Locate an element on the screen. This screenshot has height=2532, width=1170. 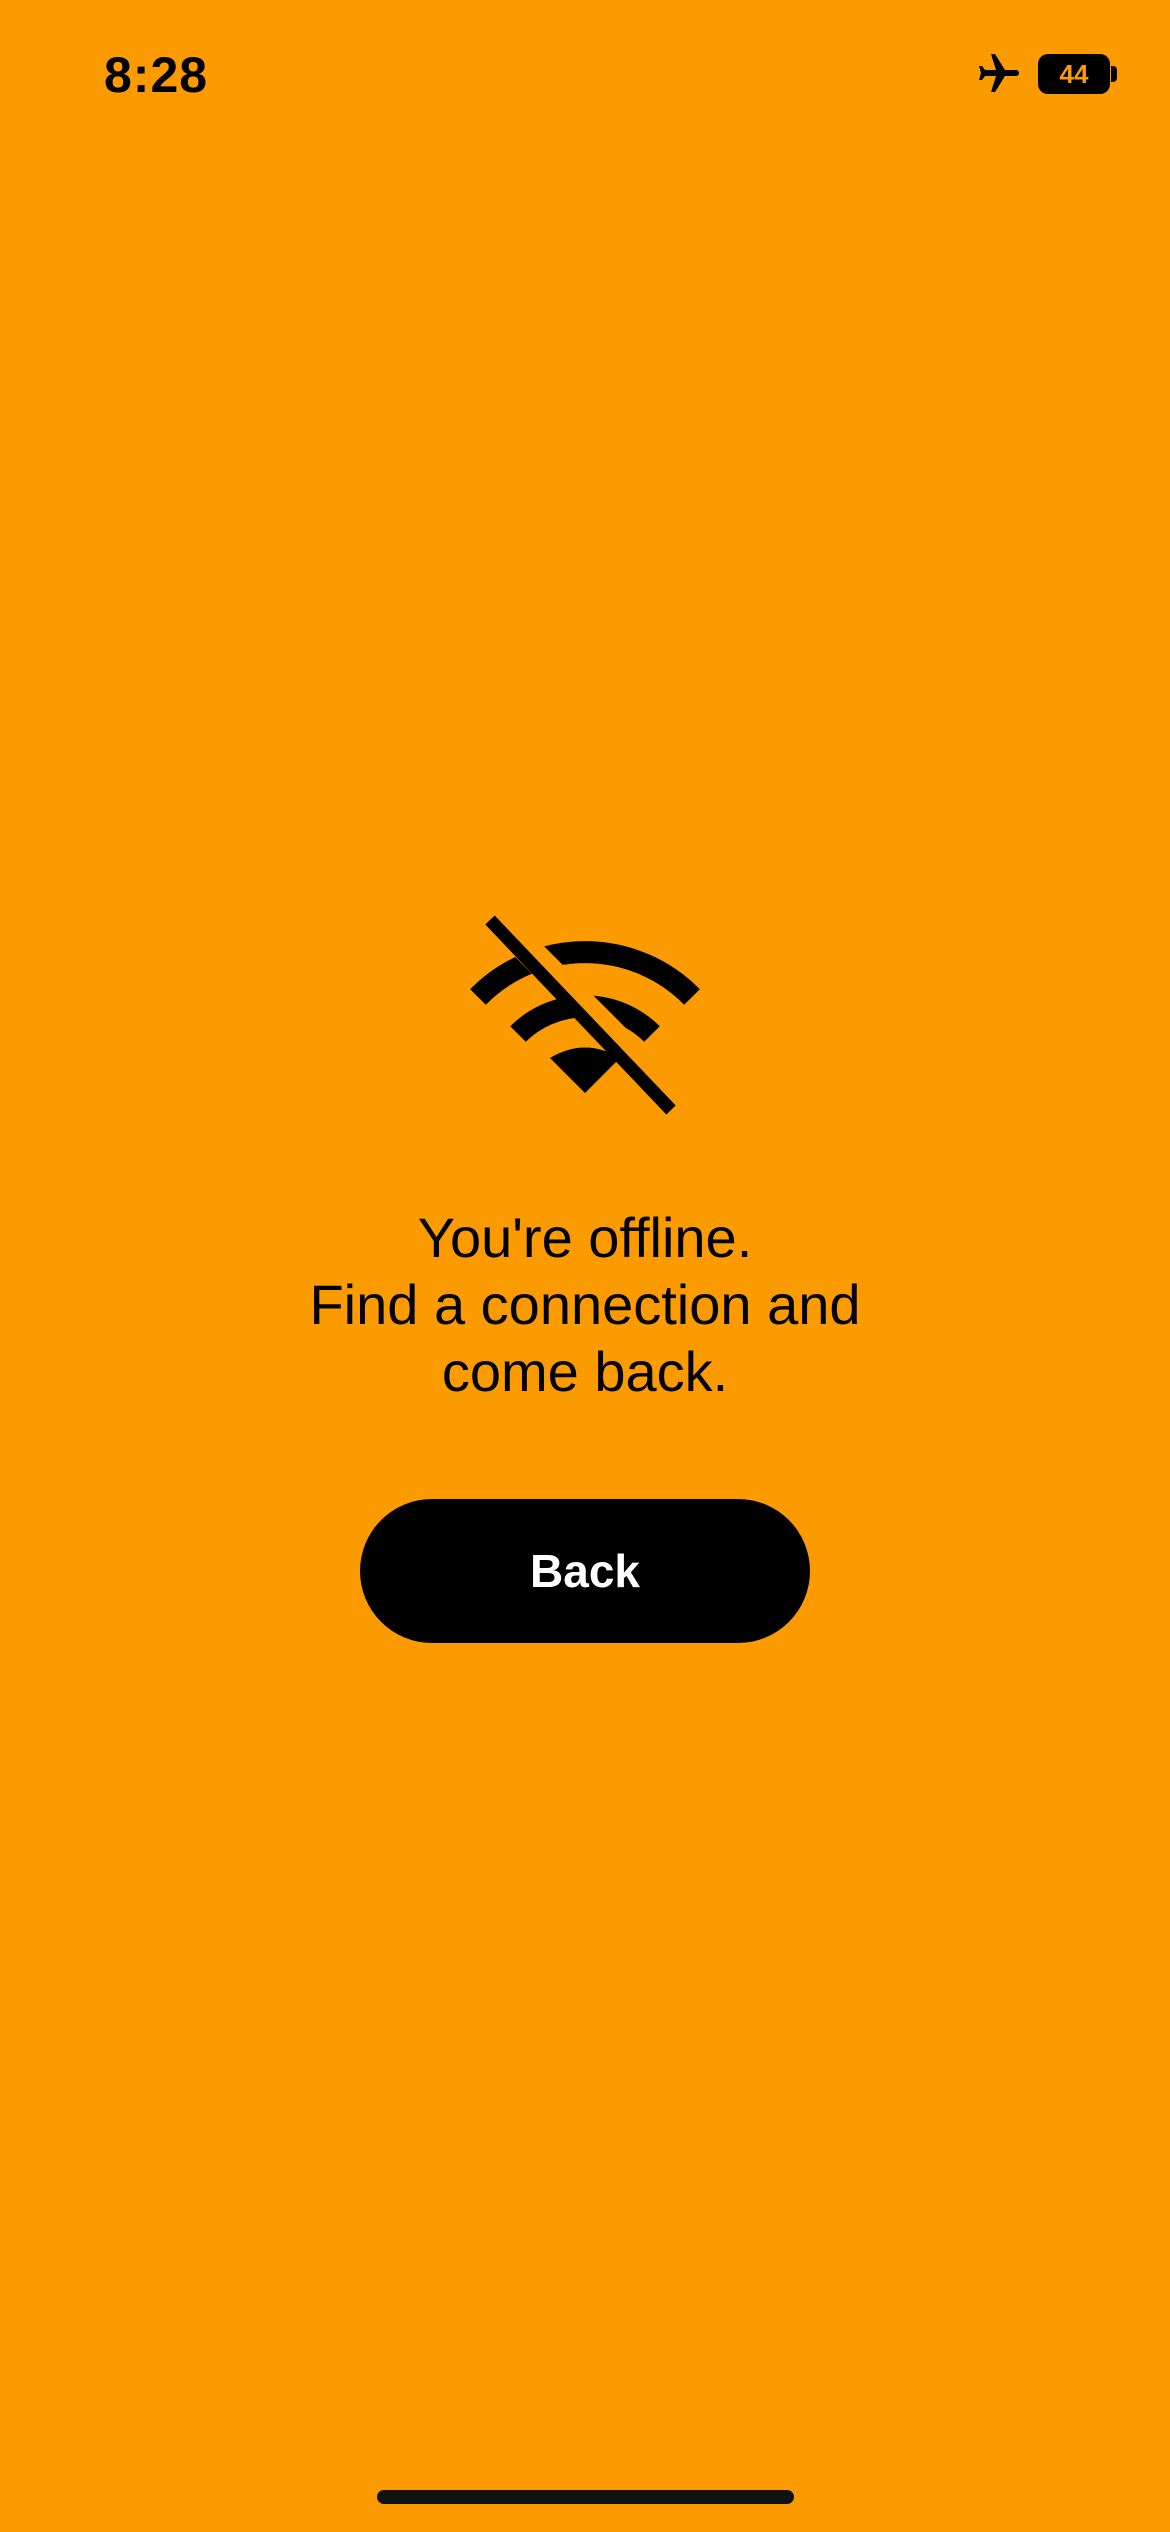
battery-level: 44 is located at coordinates (1074, 74).